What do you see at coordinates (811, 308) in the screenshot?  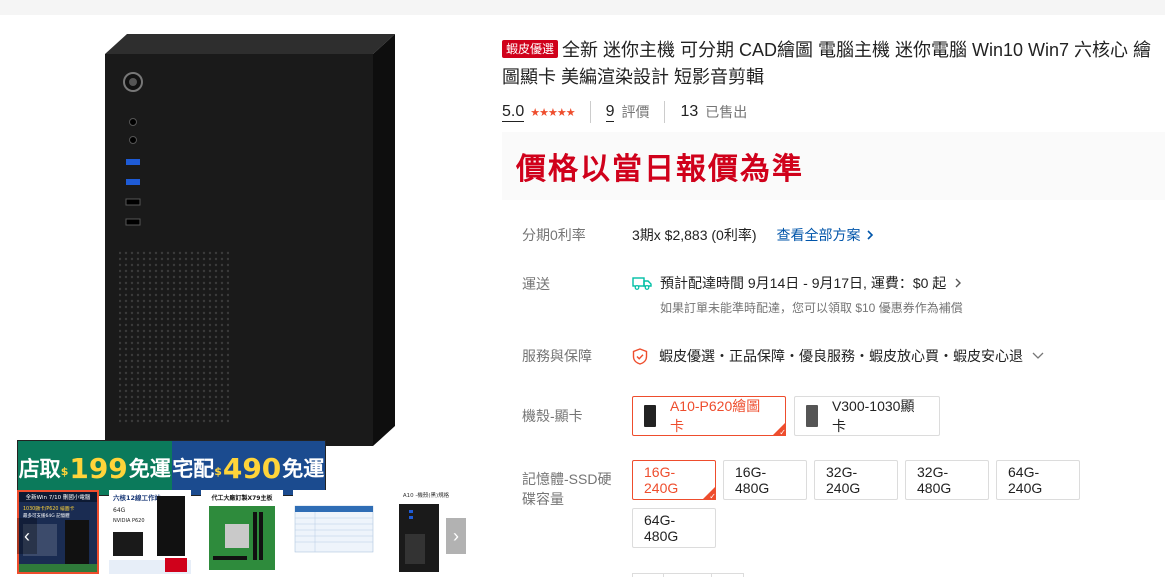 I see `delivery-guarantee-note: 如果訂單未能準時配達，您可以領取 $10 優惠券作為補償` at bounding box center [811, 308].